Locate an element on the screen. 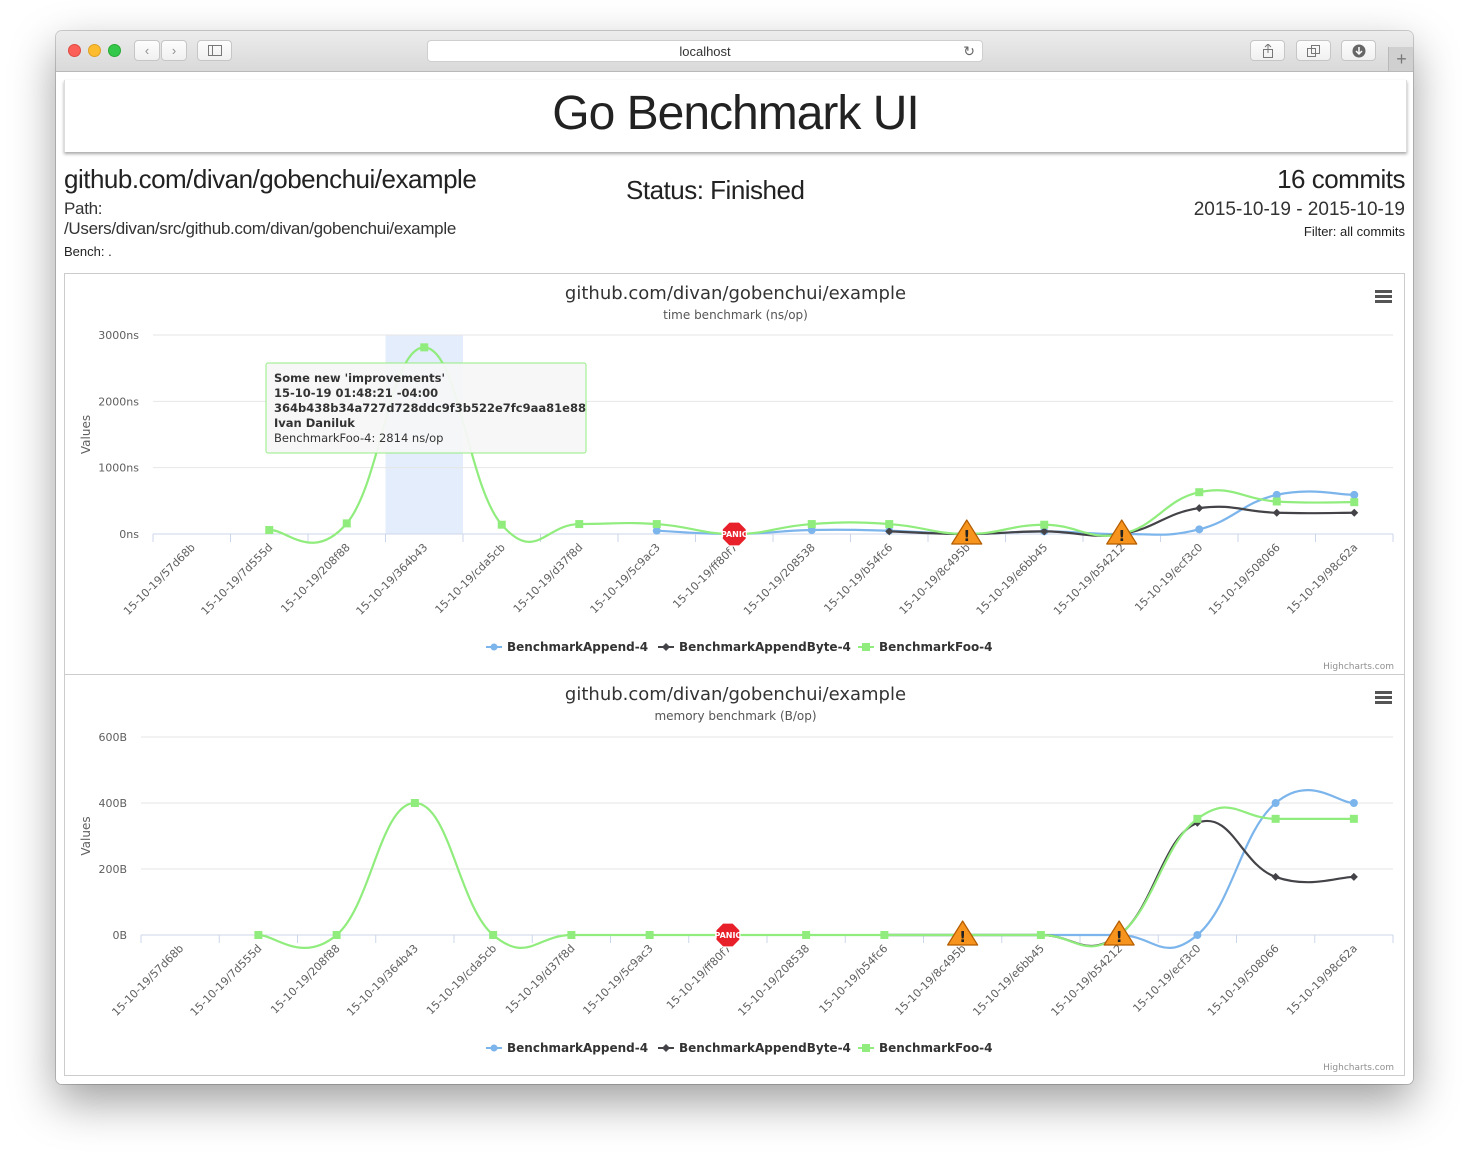 The image size is (1469, 1165). downloads-button is located at coordinates (1358, 50).